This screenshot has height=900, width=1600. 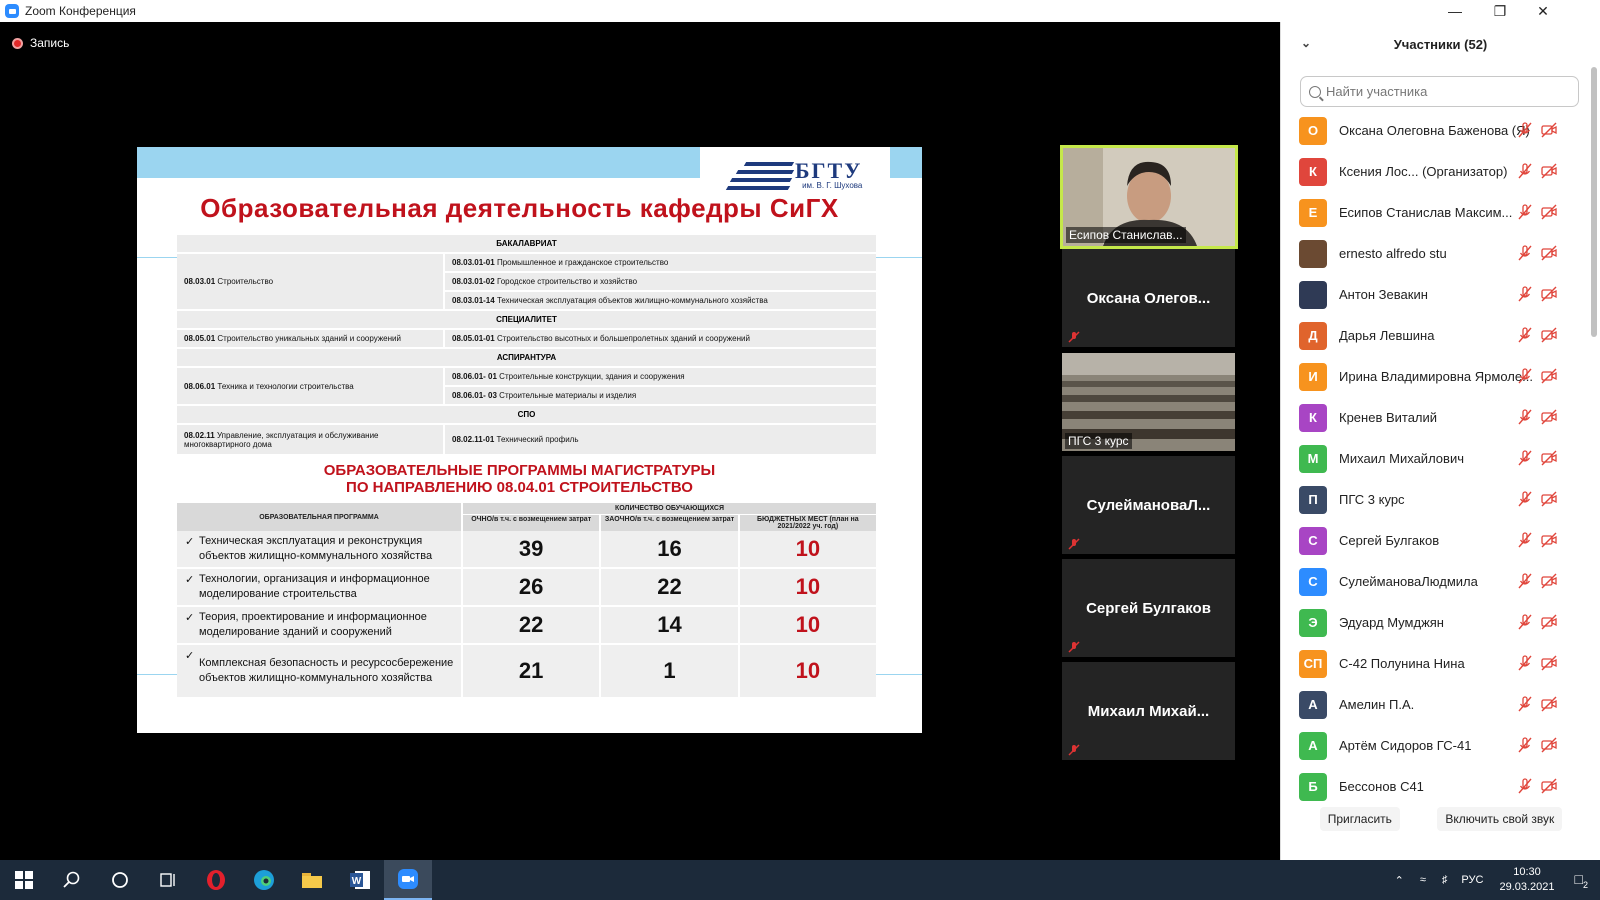 What do you see at coordinates (582, 262) in the screenshot?
I see `profile-name: Промышленное и гражданское строительство` at bounding box center [582, 262].